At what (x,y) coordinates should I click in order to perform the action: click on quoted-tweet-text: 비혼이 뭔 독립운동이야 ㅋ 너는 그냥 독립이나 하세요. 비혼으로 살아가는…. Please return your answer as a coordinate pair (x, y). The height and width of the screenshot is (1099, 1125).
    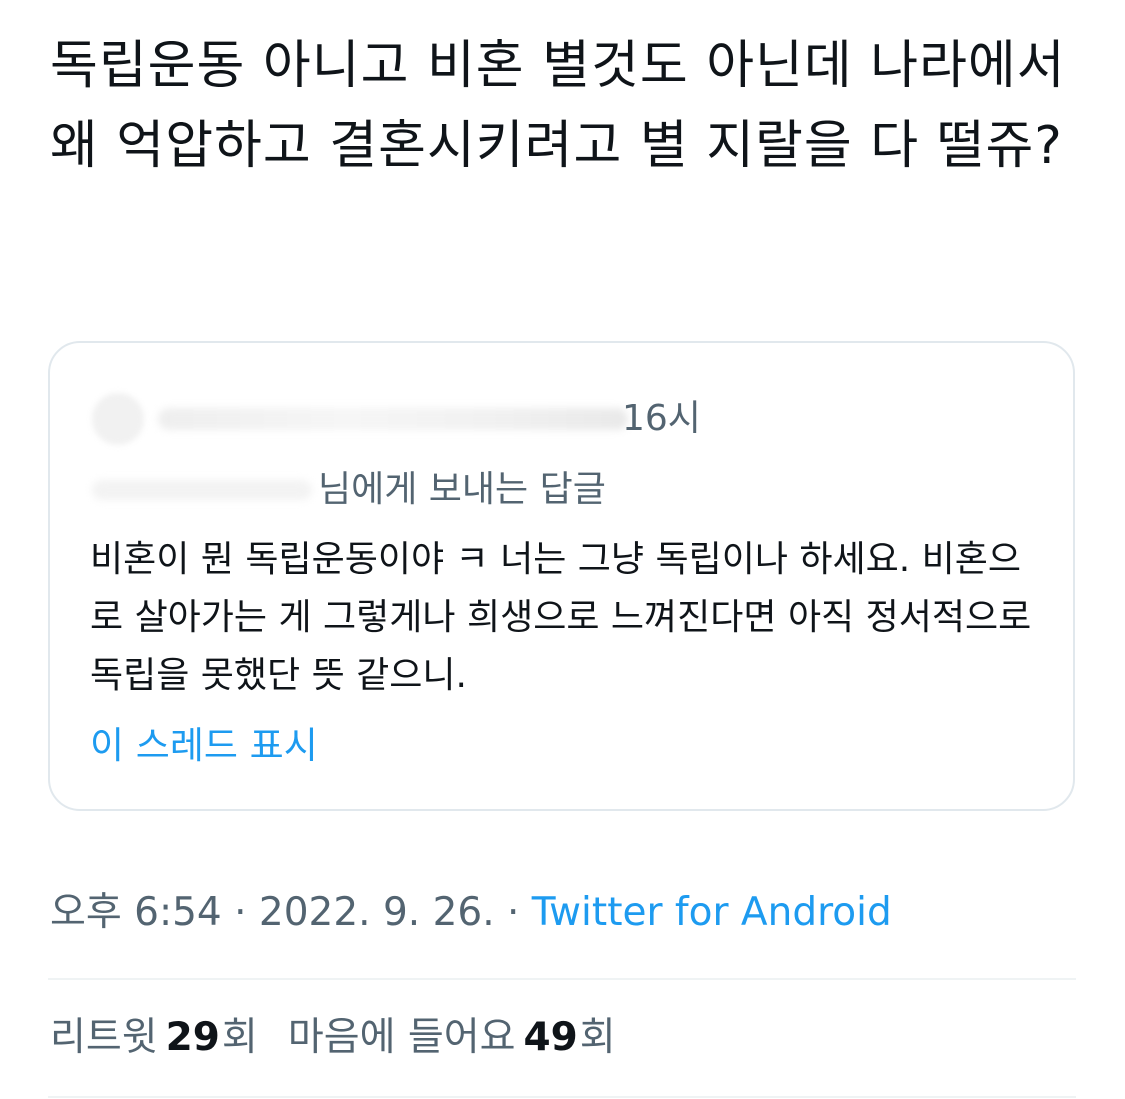
    Looking at the image, I should click on (561, 617).